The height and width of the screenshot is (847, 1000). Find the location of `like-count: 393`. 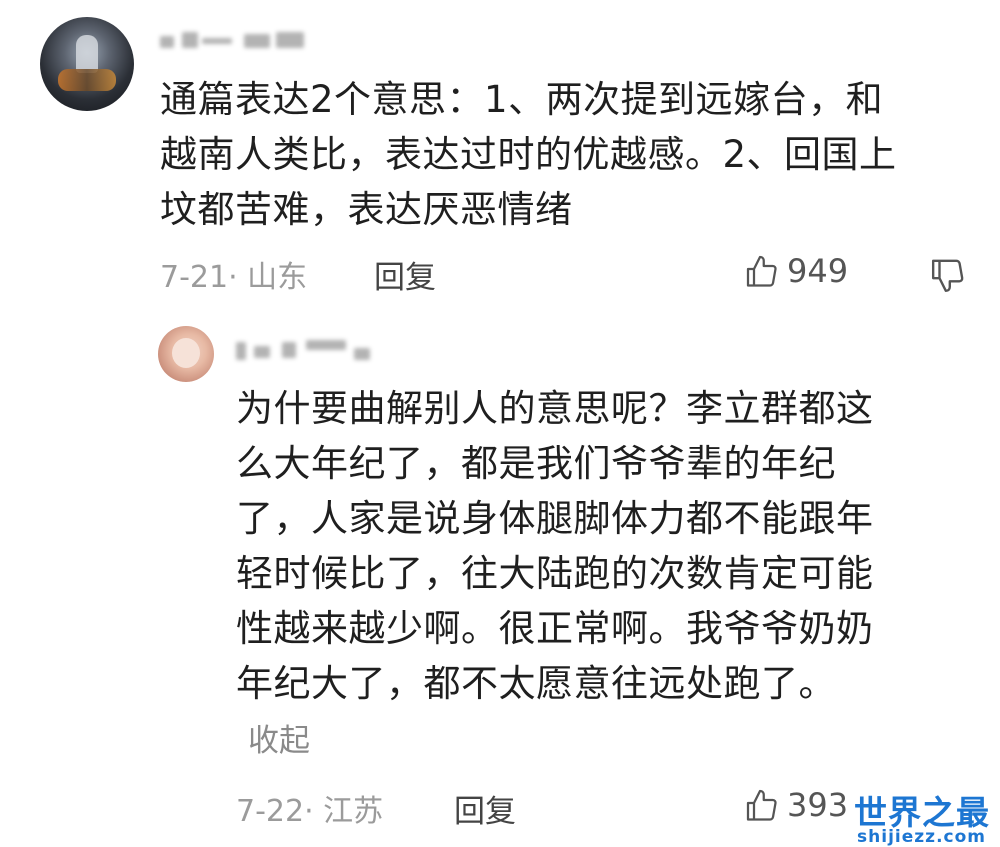

like-count: 393 is located at coordinates (818, 805).